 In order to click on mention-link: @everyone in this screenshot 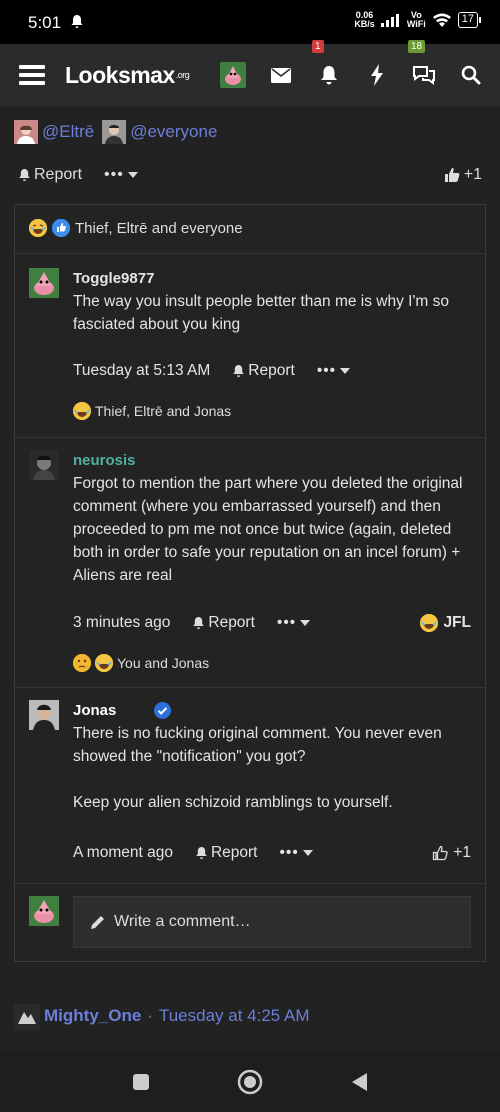, I will do `click(173, 132)`.